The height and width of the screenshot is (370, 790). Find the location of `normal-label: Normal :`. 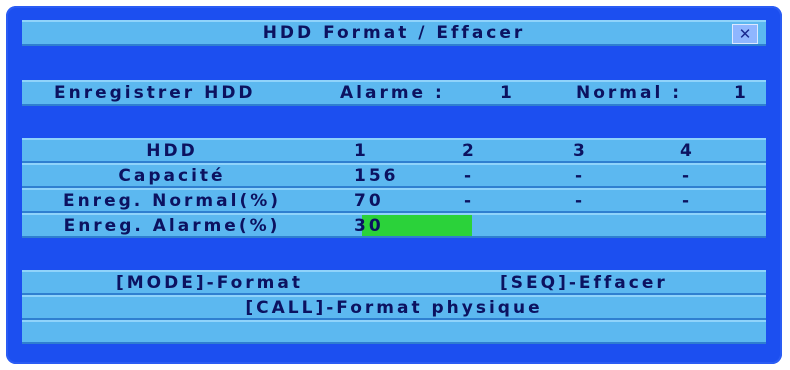

normal-label: Normal : is located at coordinates (629, 93).